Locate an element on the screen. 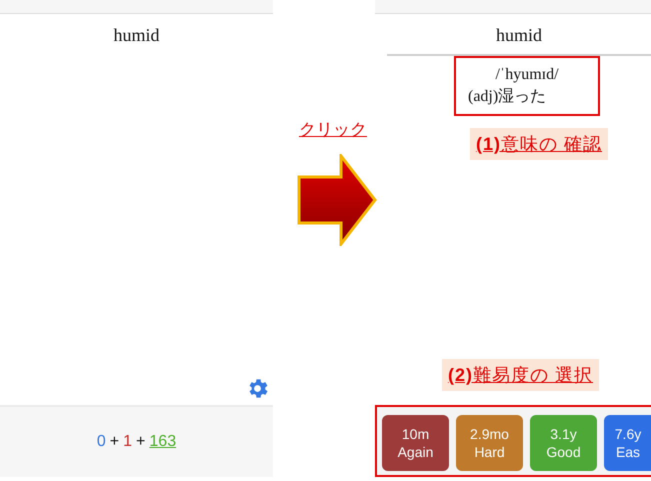 The image size is (651, 481). click-label: クリック is located at coordinates (333, 130).